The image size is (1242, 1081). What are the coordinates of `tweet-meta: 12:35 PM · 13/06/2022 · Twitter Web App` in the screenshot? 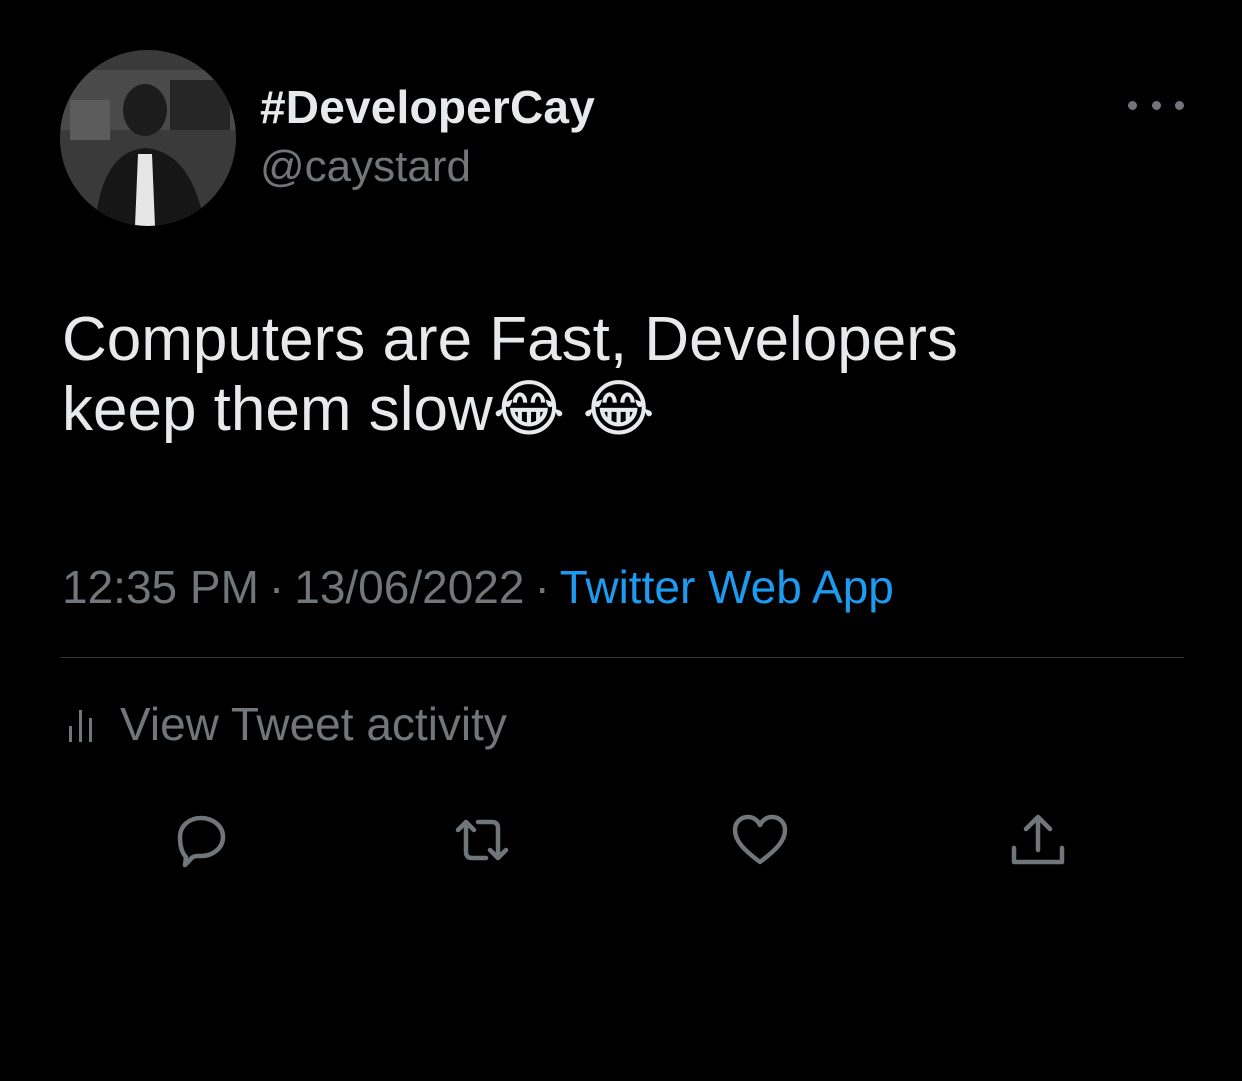 It's located at (478, 587).